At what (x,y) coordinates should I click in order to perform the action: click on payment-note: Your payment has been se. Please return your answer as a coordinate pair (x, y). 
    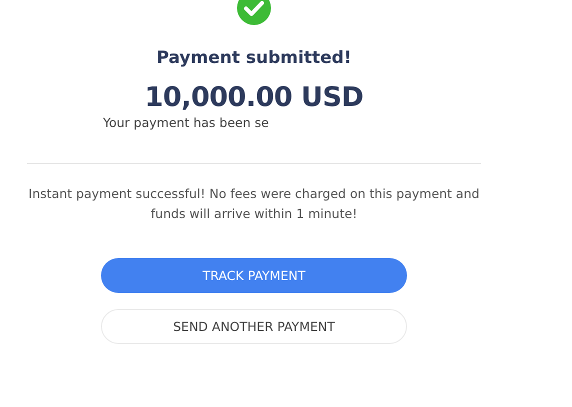
    Looking at the image, I should click on (186, 122).